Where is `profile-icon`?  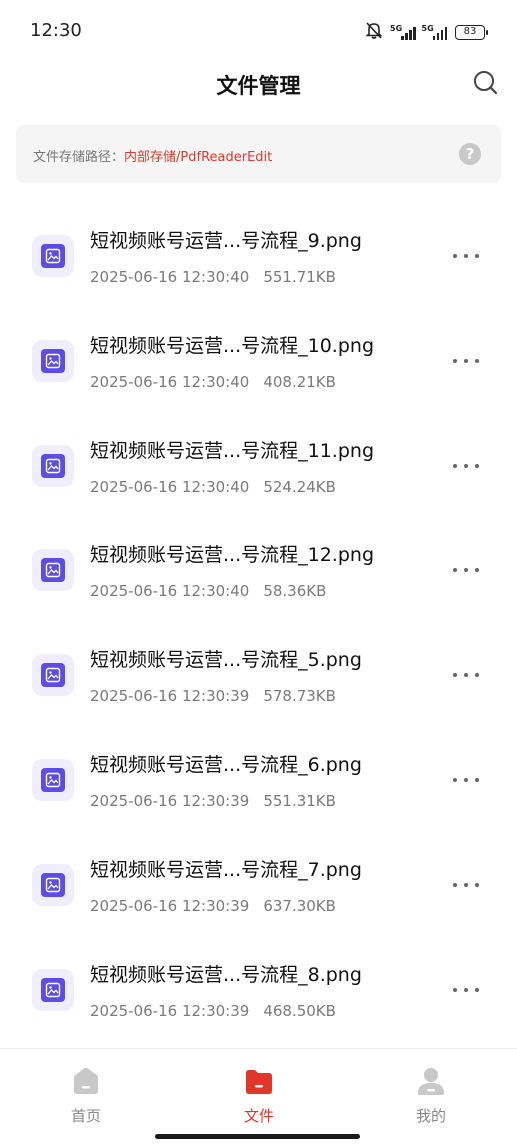
profile-icon is located at coordinates (431, 1081).